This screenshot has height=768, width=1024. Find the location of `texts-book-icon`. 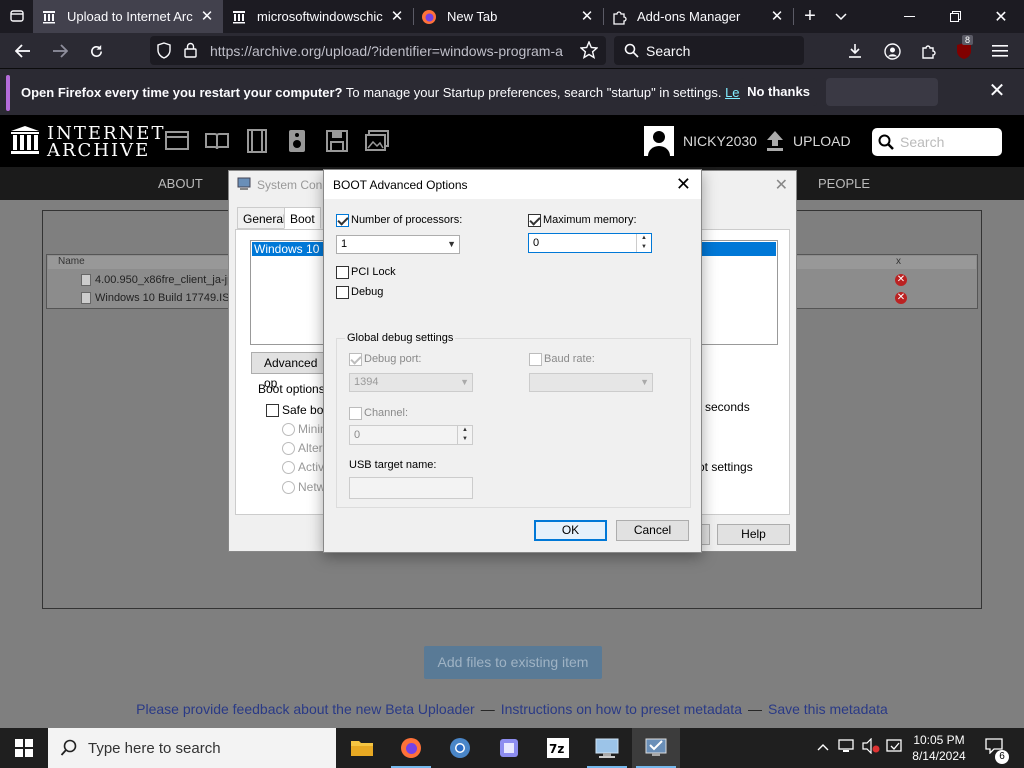

texts-book-icon is located at coordinates (217, 141).